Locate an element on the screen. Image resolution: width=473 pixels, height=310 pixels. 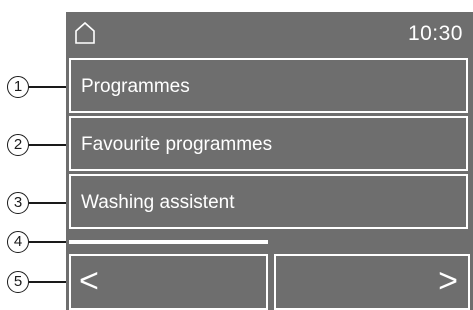
status-bar: 10:30 is located at coordinates (269, 34).